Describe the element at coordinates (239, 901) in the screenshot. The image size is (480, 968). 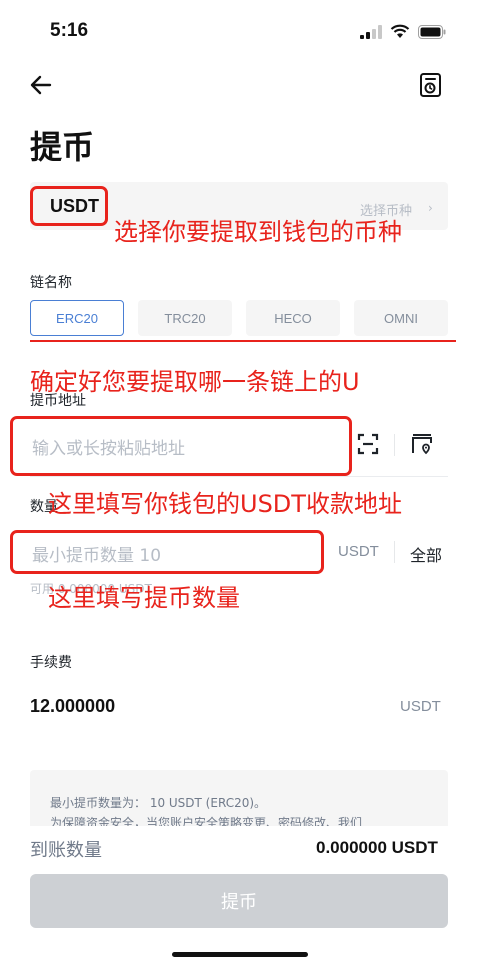
I see `withdraw-button: 提币` at that location.